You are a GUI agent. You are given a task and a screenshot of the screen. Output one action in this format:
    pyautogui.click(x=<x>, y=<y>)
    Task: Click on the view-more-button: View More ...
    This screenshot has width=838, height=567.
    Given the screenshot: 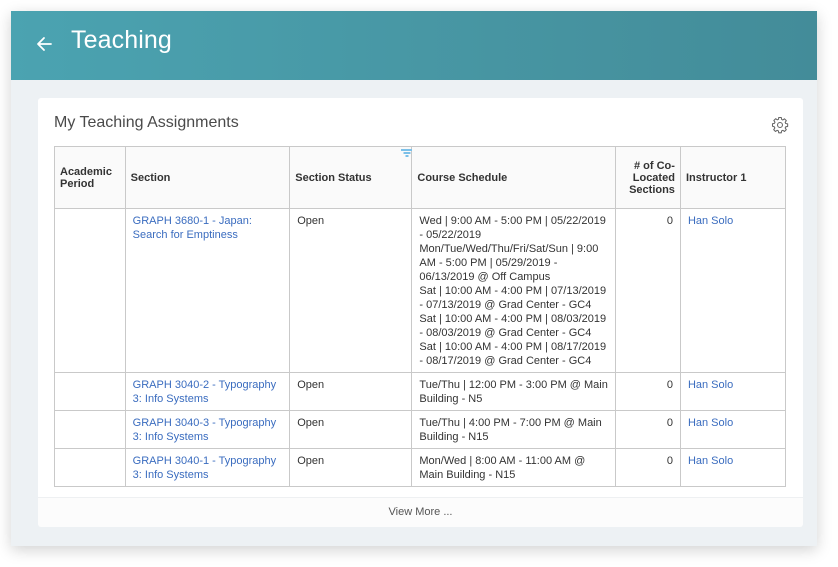 What is the action you would take?
    pyautogui.click(x=420, y=512)
    